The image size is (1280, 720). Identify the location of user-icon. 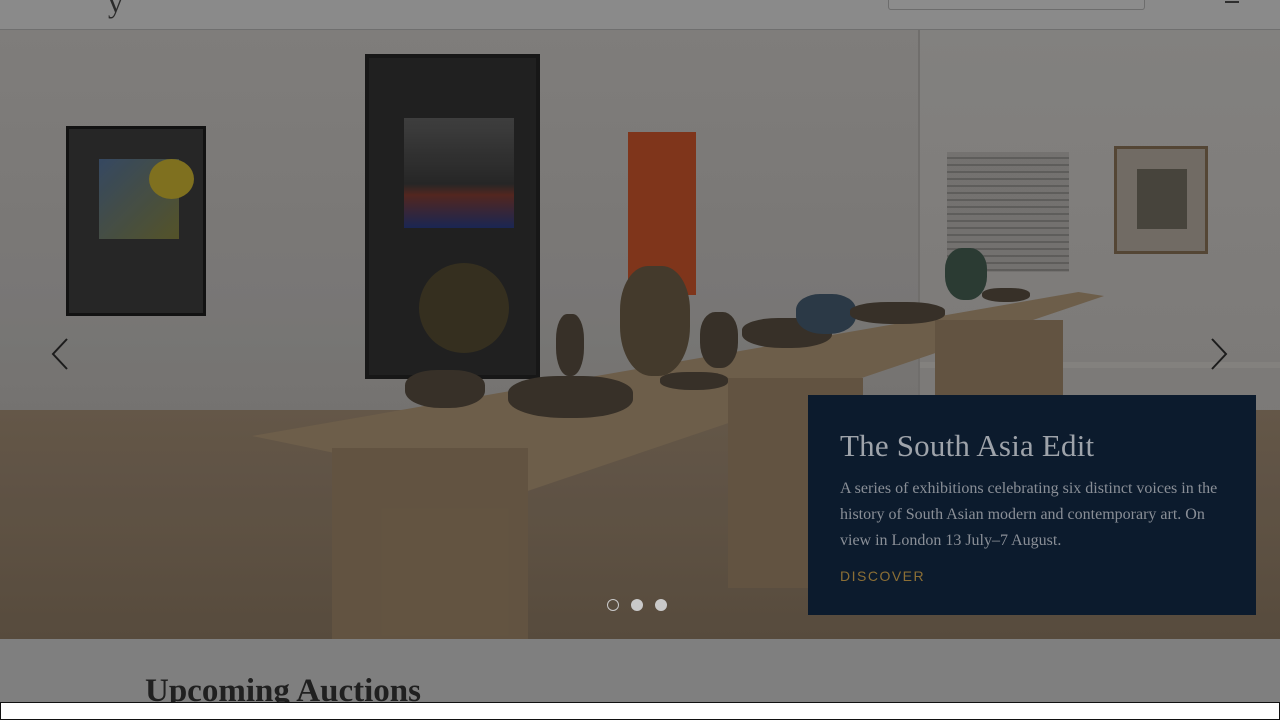
(1232, 1).